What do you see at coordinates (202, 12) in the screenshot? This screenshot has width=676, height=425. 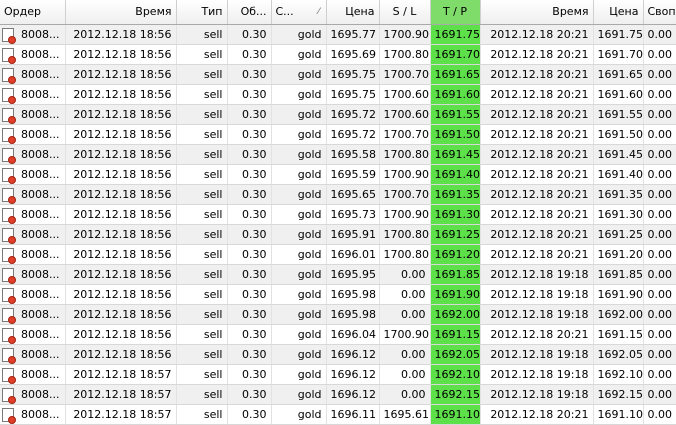 I see `col-header-type: Тип` at bounding box center [202, 12].